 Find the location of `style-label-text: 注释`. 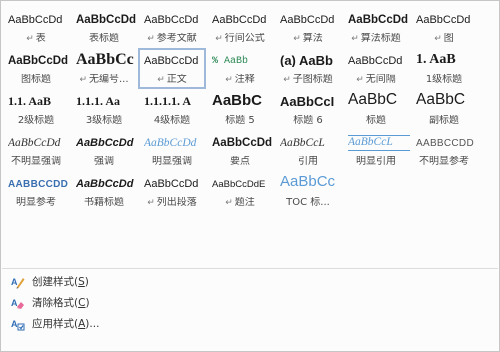

style-label-text: 注释 is located at coordinates (244, 79).